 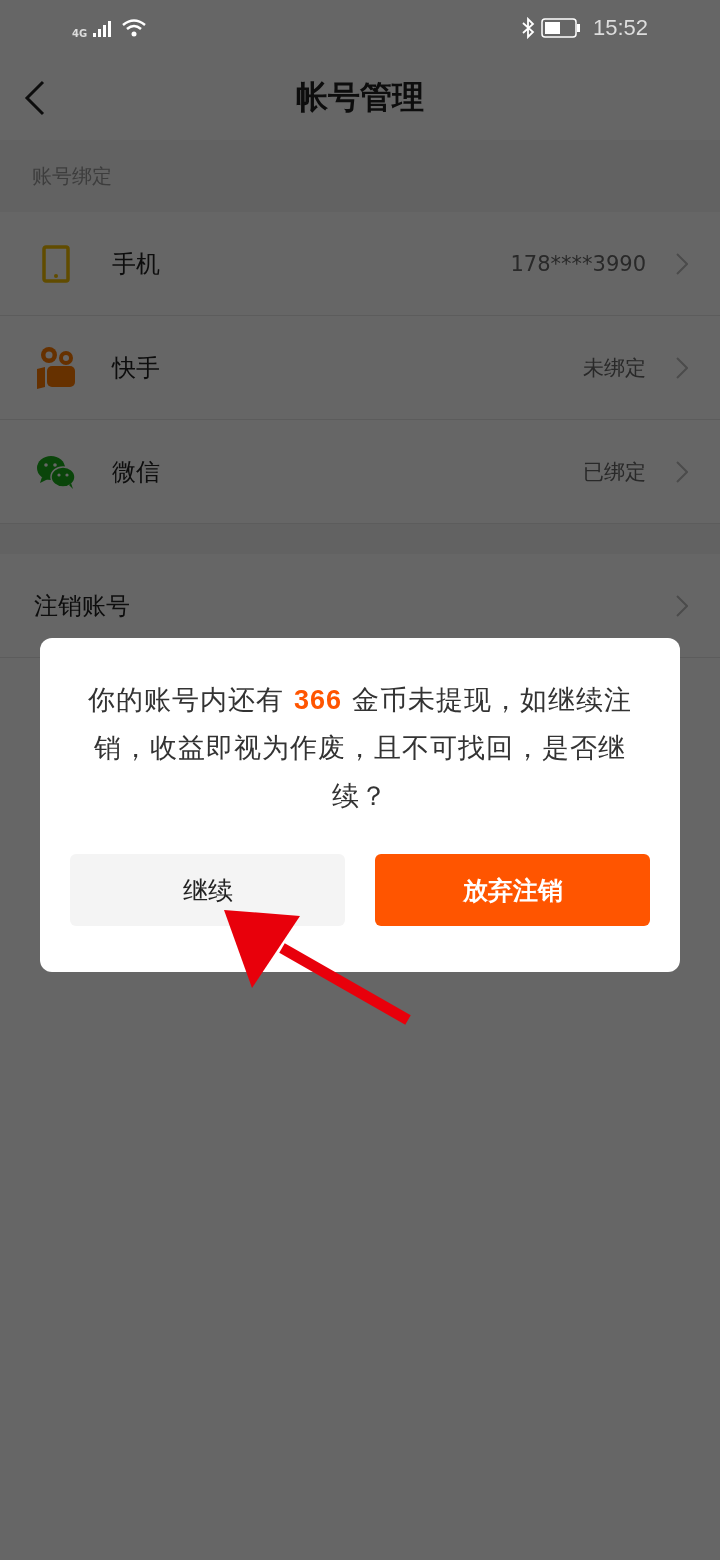 I want to click on binding-row: 手机 178****3990, so click(x=360, y=264).